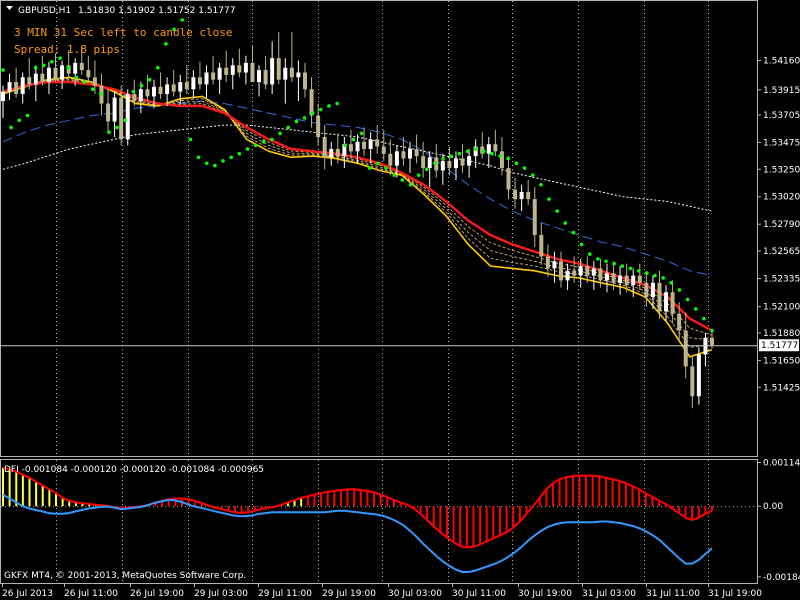 This screenshot has height=600, width=800. Describe the element at coordinates (779, 346) in the screenshot. I see `current-price-label: 1.51777` at that location.